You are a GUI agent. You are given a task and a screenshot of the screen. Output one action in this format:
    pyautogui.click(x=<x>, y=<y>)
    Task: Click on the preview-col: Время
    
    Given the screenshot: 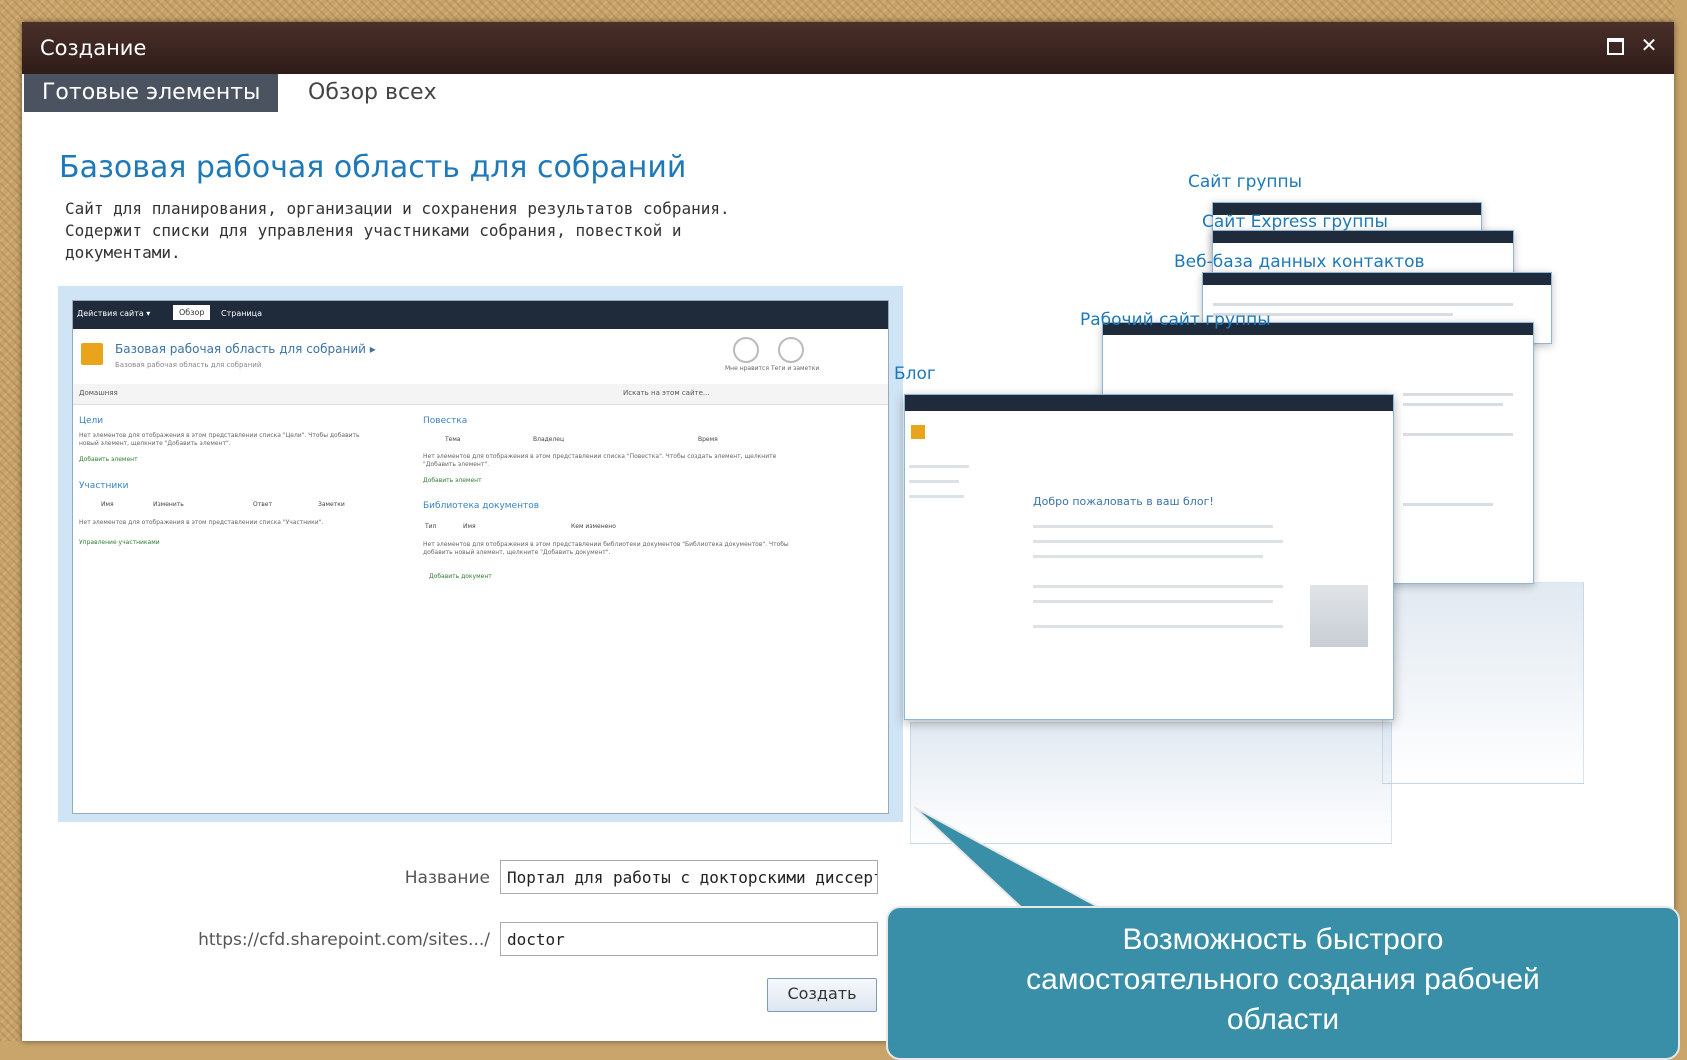 What is the action you would take?
    pyautogui.click(x=708, y=439)
    